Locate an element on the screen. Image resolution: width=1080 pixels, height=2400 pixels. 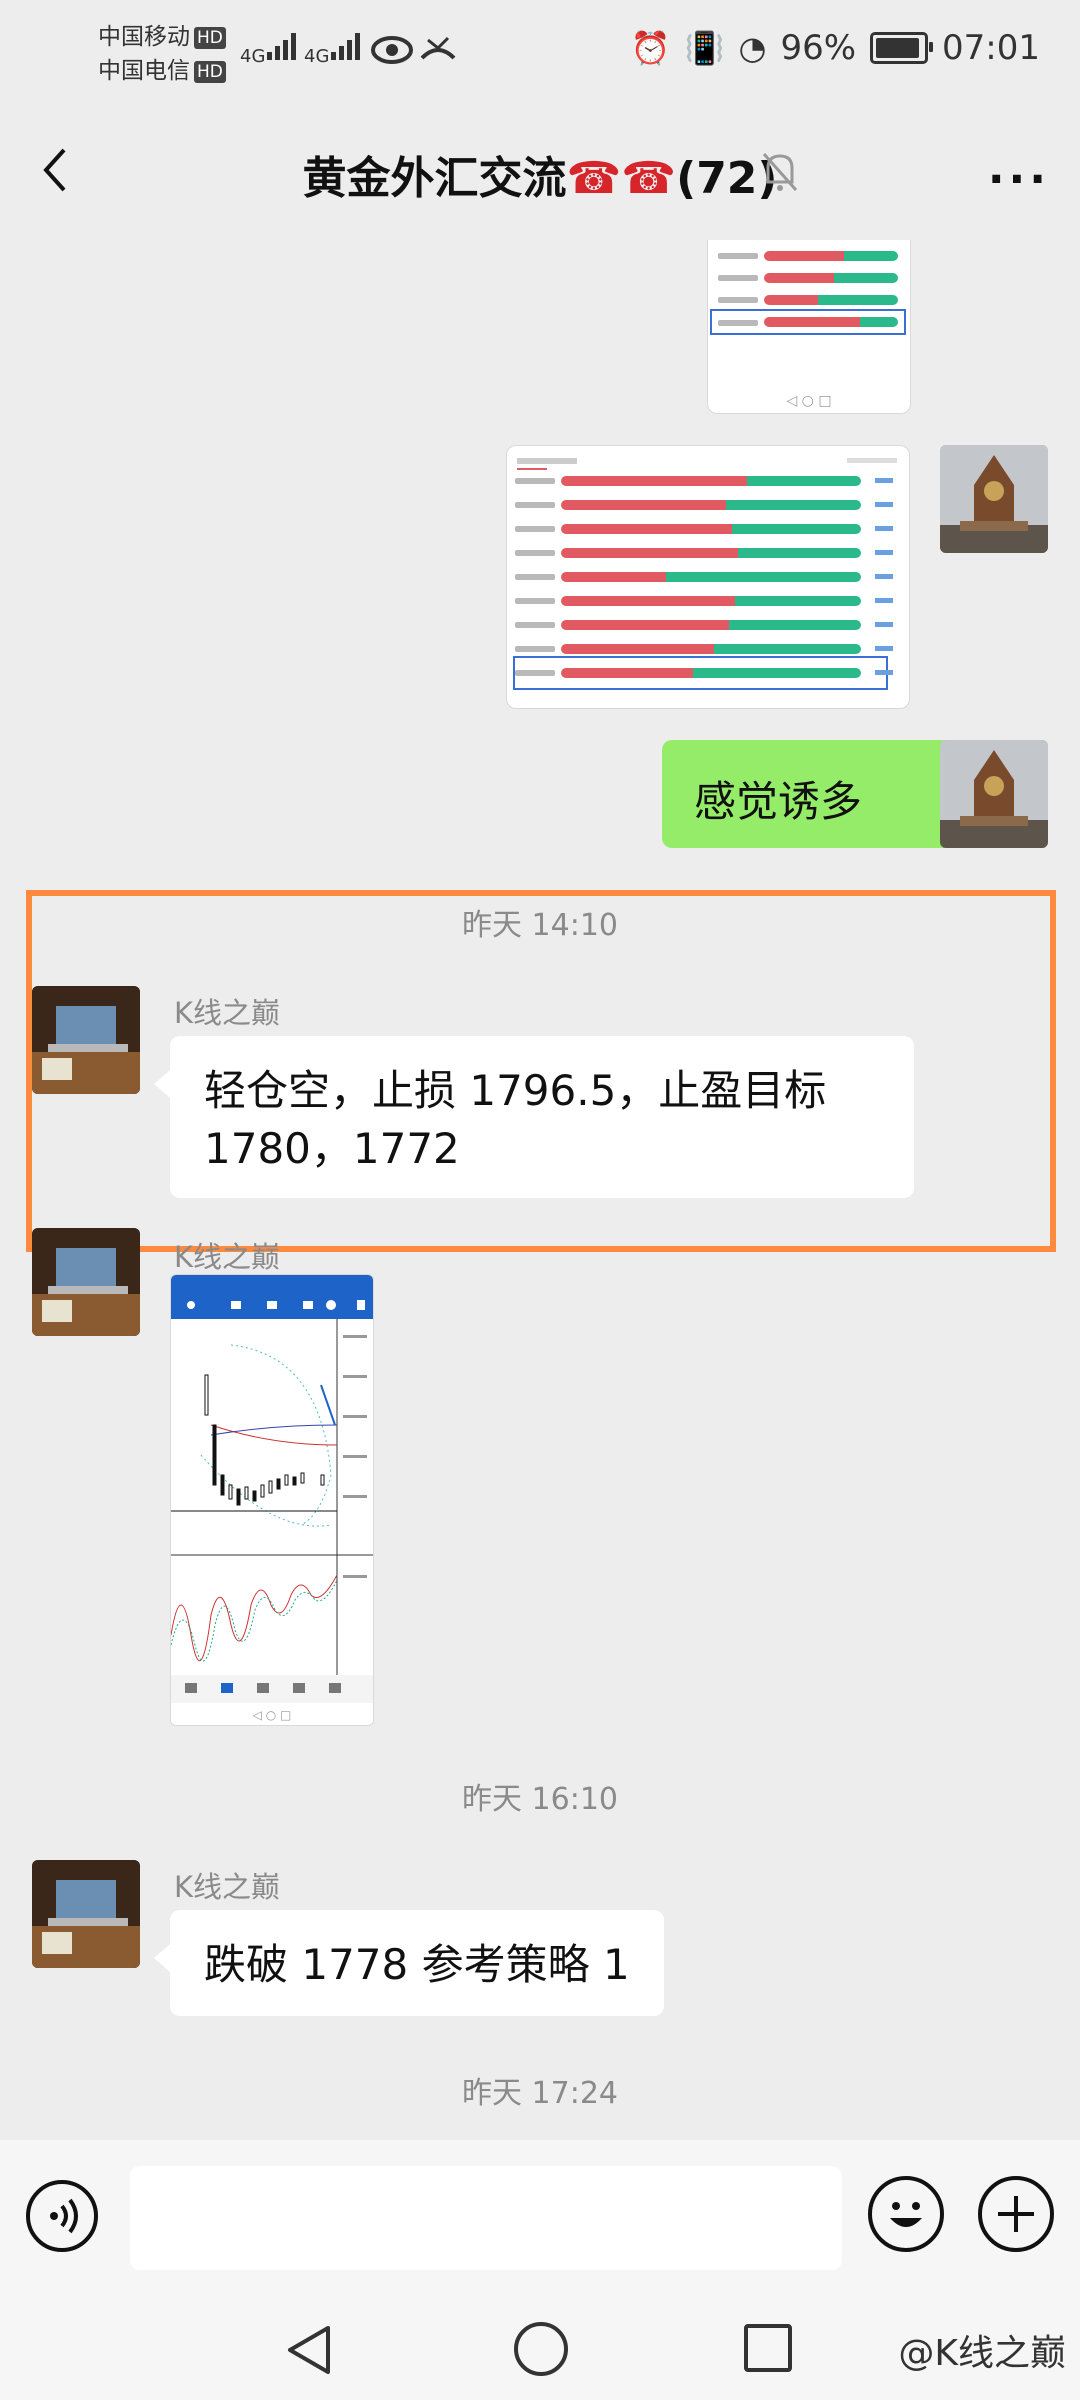
watermark: @K线之巅 is located at coordinates (982, 2353).